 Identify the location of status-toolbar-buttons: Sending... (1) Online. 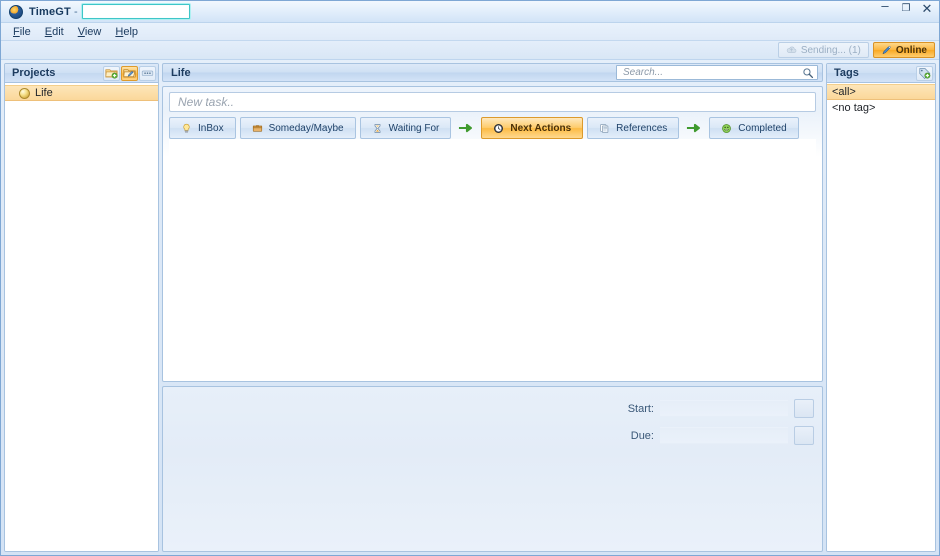
(856, 50).